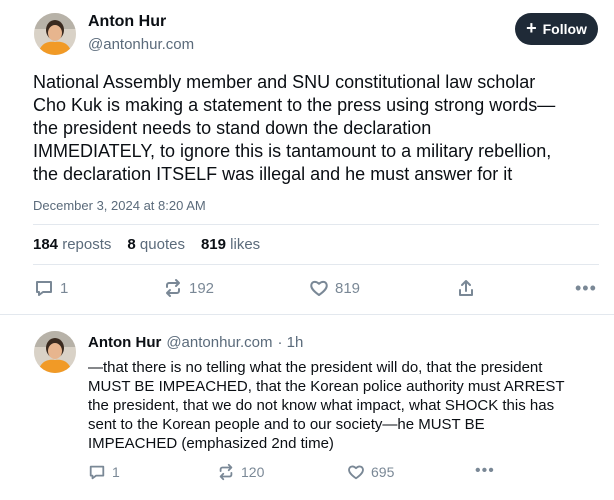 The width and height of the screenshot is (614, 500). What do you see at coordinates (334, 288) in the screenshot?
I see `like-button: 819` at bounding box center [334, 288].